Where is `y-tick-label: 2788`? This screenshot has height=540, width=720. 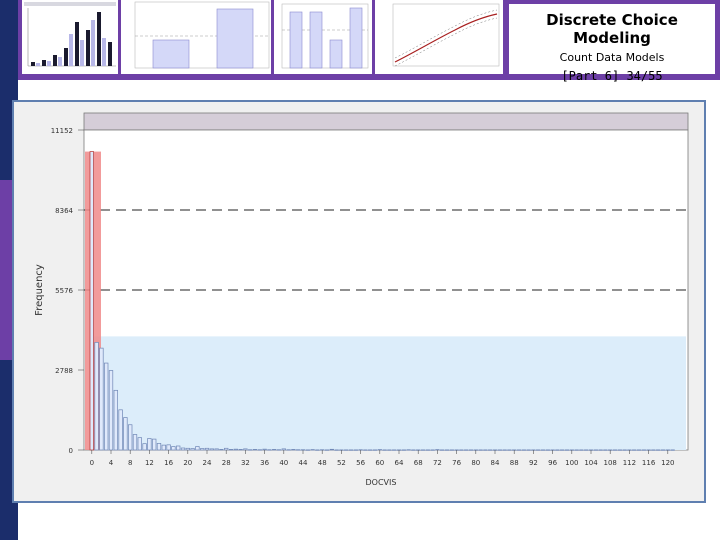
y-tick-label: 2788 is located at coordinates (64, 371).